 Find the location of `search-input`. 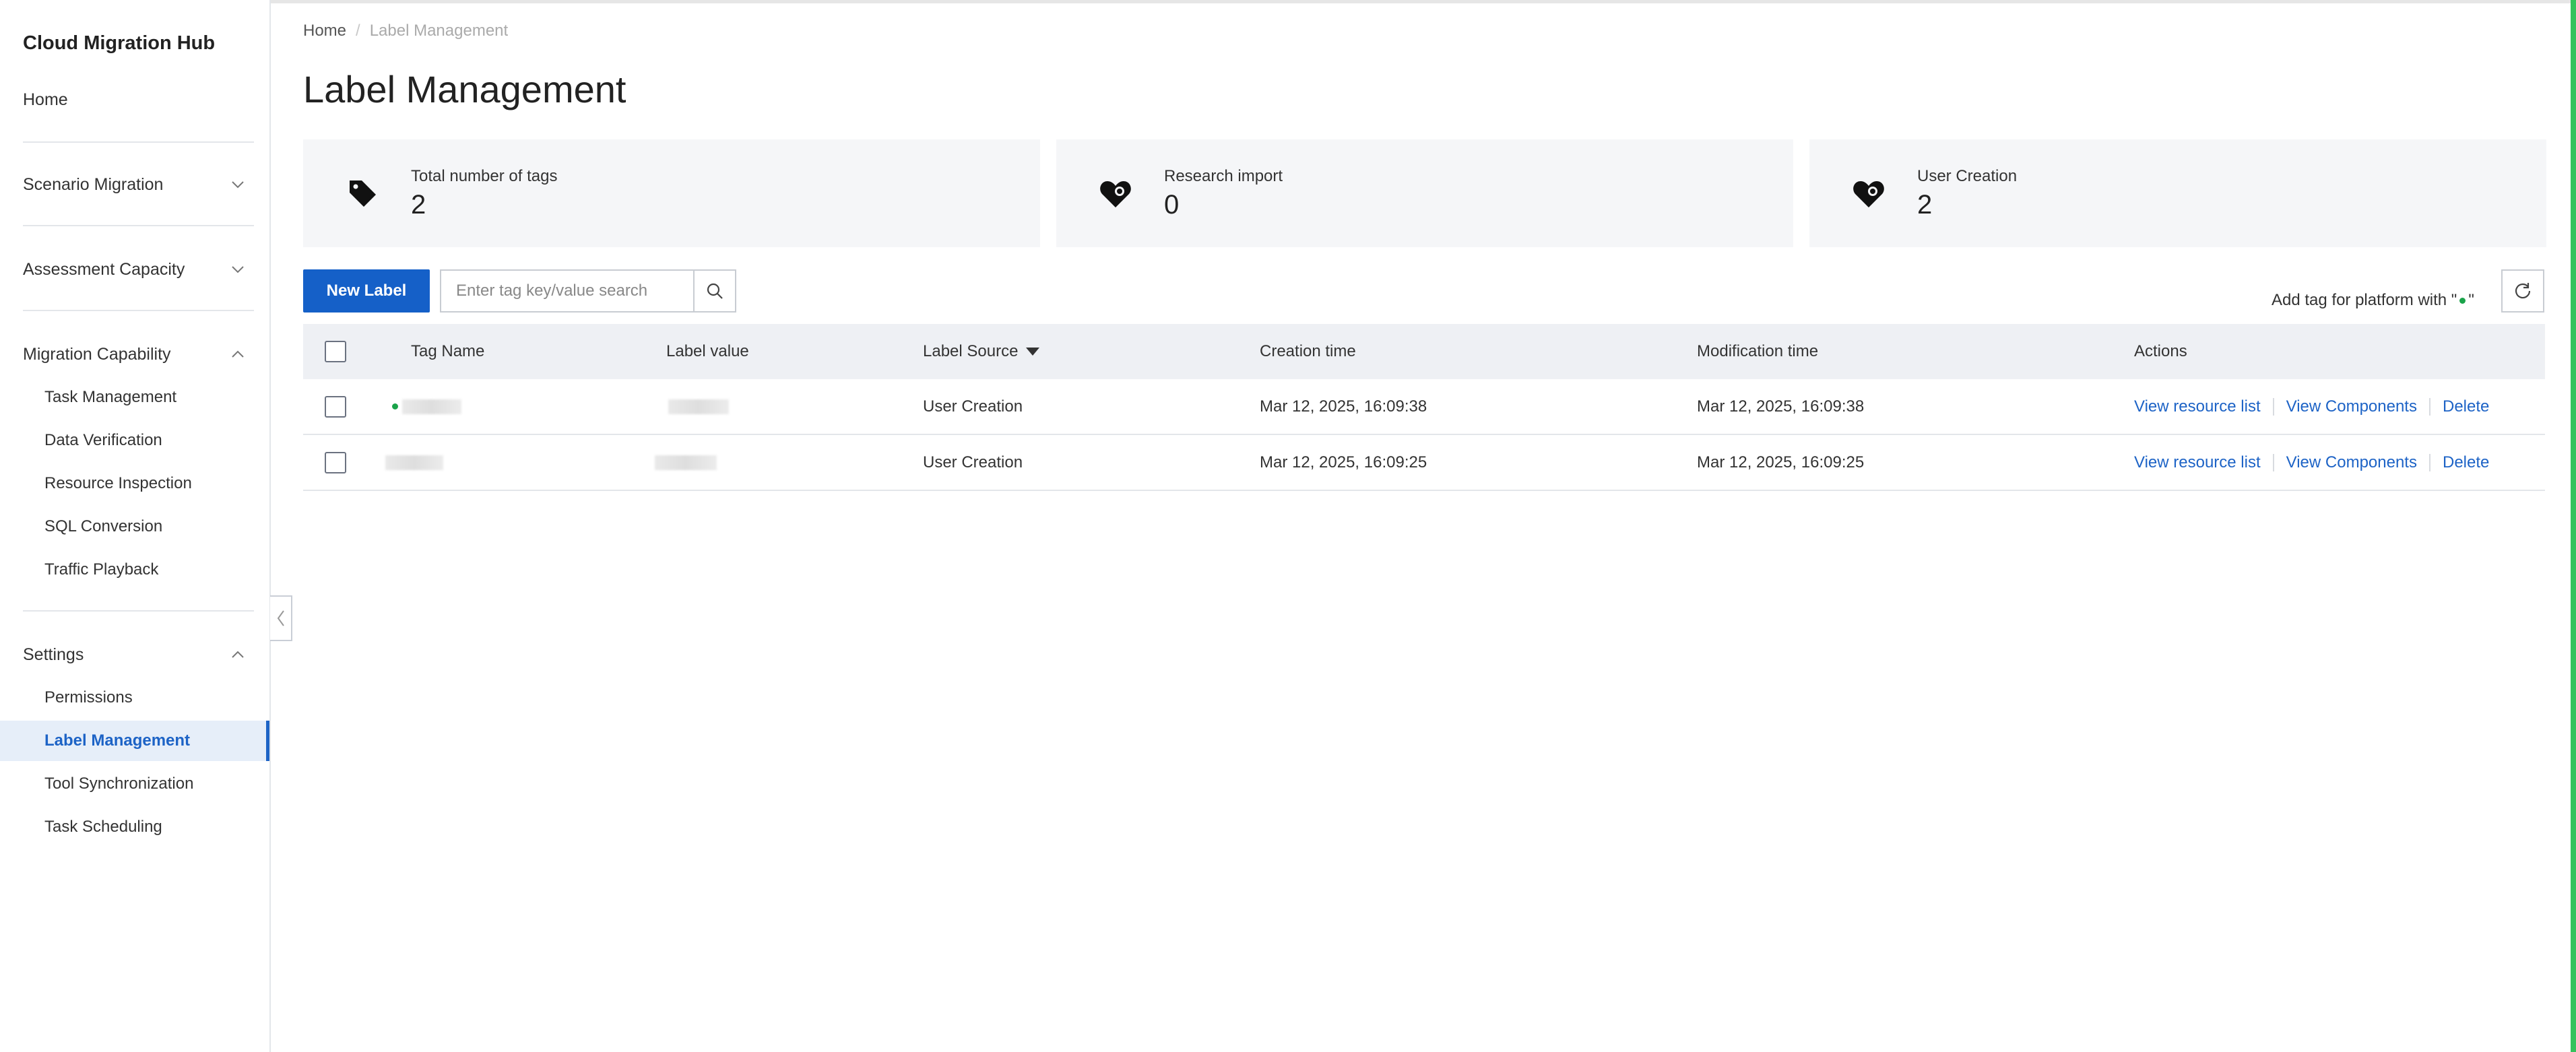

search-input is located at coordinates (567, 291).